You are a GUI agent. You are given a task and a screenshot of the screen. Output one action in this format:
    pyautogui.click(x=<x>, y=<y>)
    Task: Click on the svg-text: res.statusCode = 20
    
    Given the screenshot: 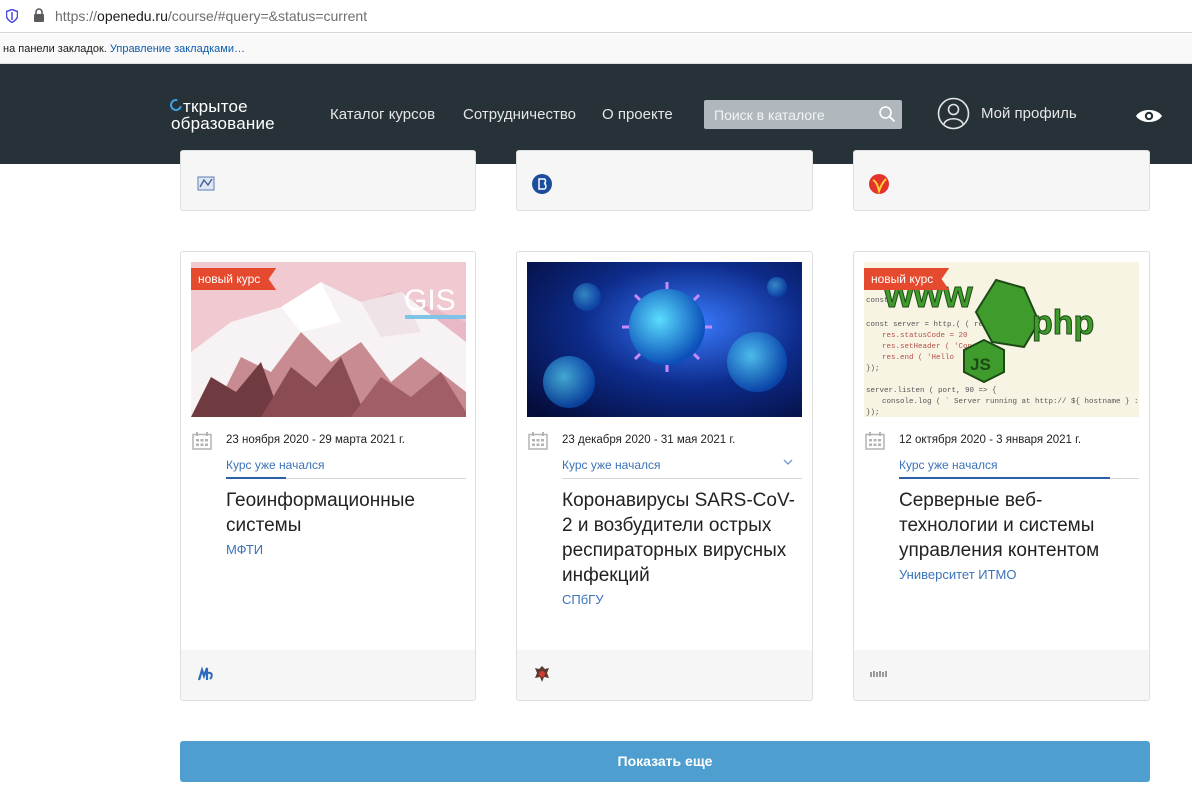 What is the action you would take?
    pyautogui.click(x=925, y=336)
    